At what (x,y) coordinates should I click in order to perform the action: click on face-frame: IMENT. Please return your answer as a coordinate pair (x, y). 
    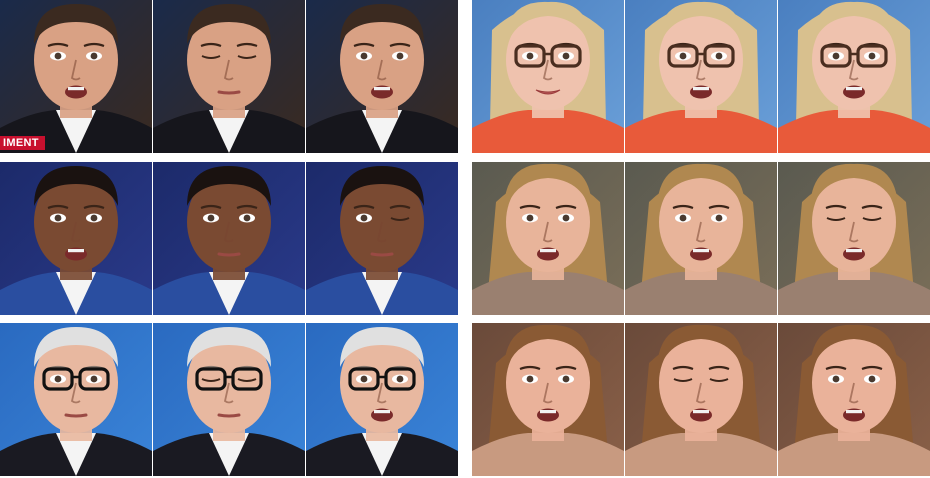
    Looking at the image, I should click on (76, 76).